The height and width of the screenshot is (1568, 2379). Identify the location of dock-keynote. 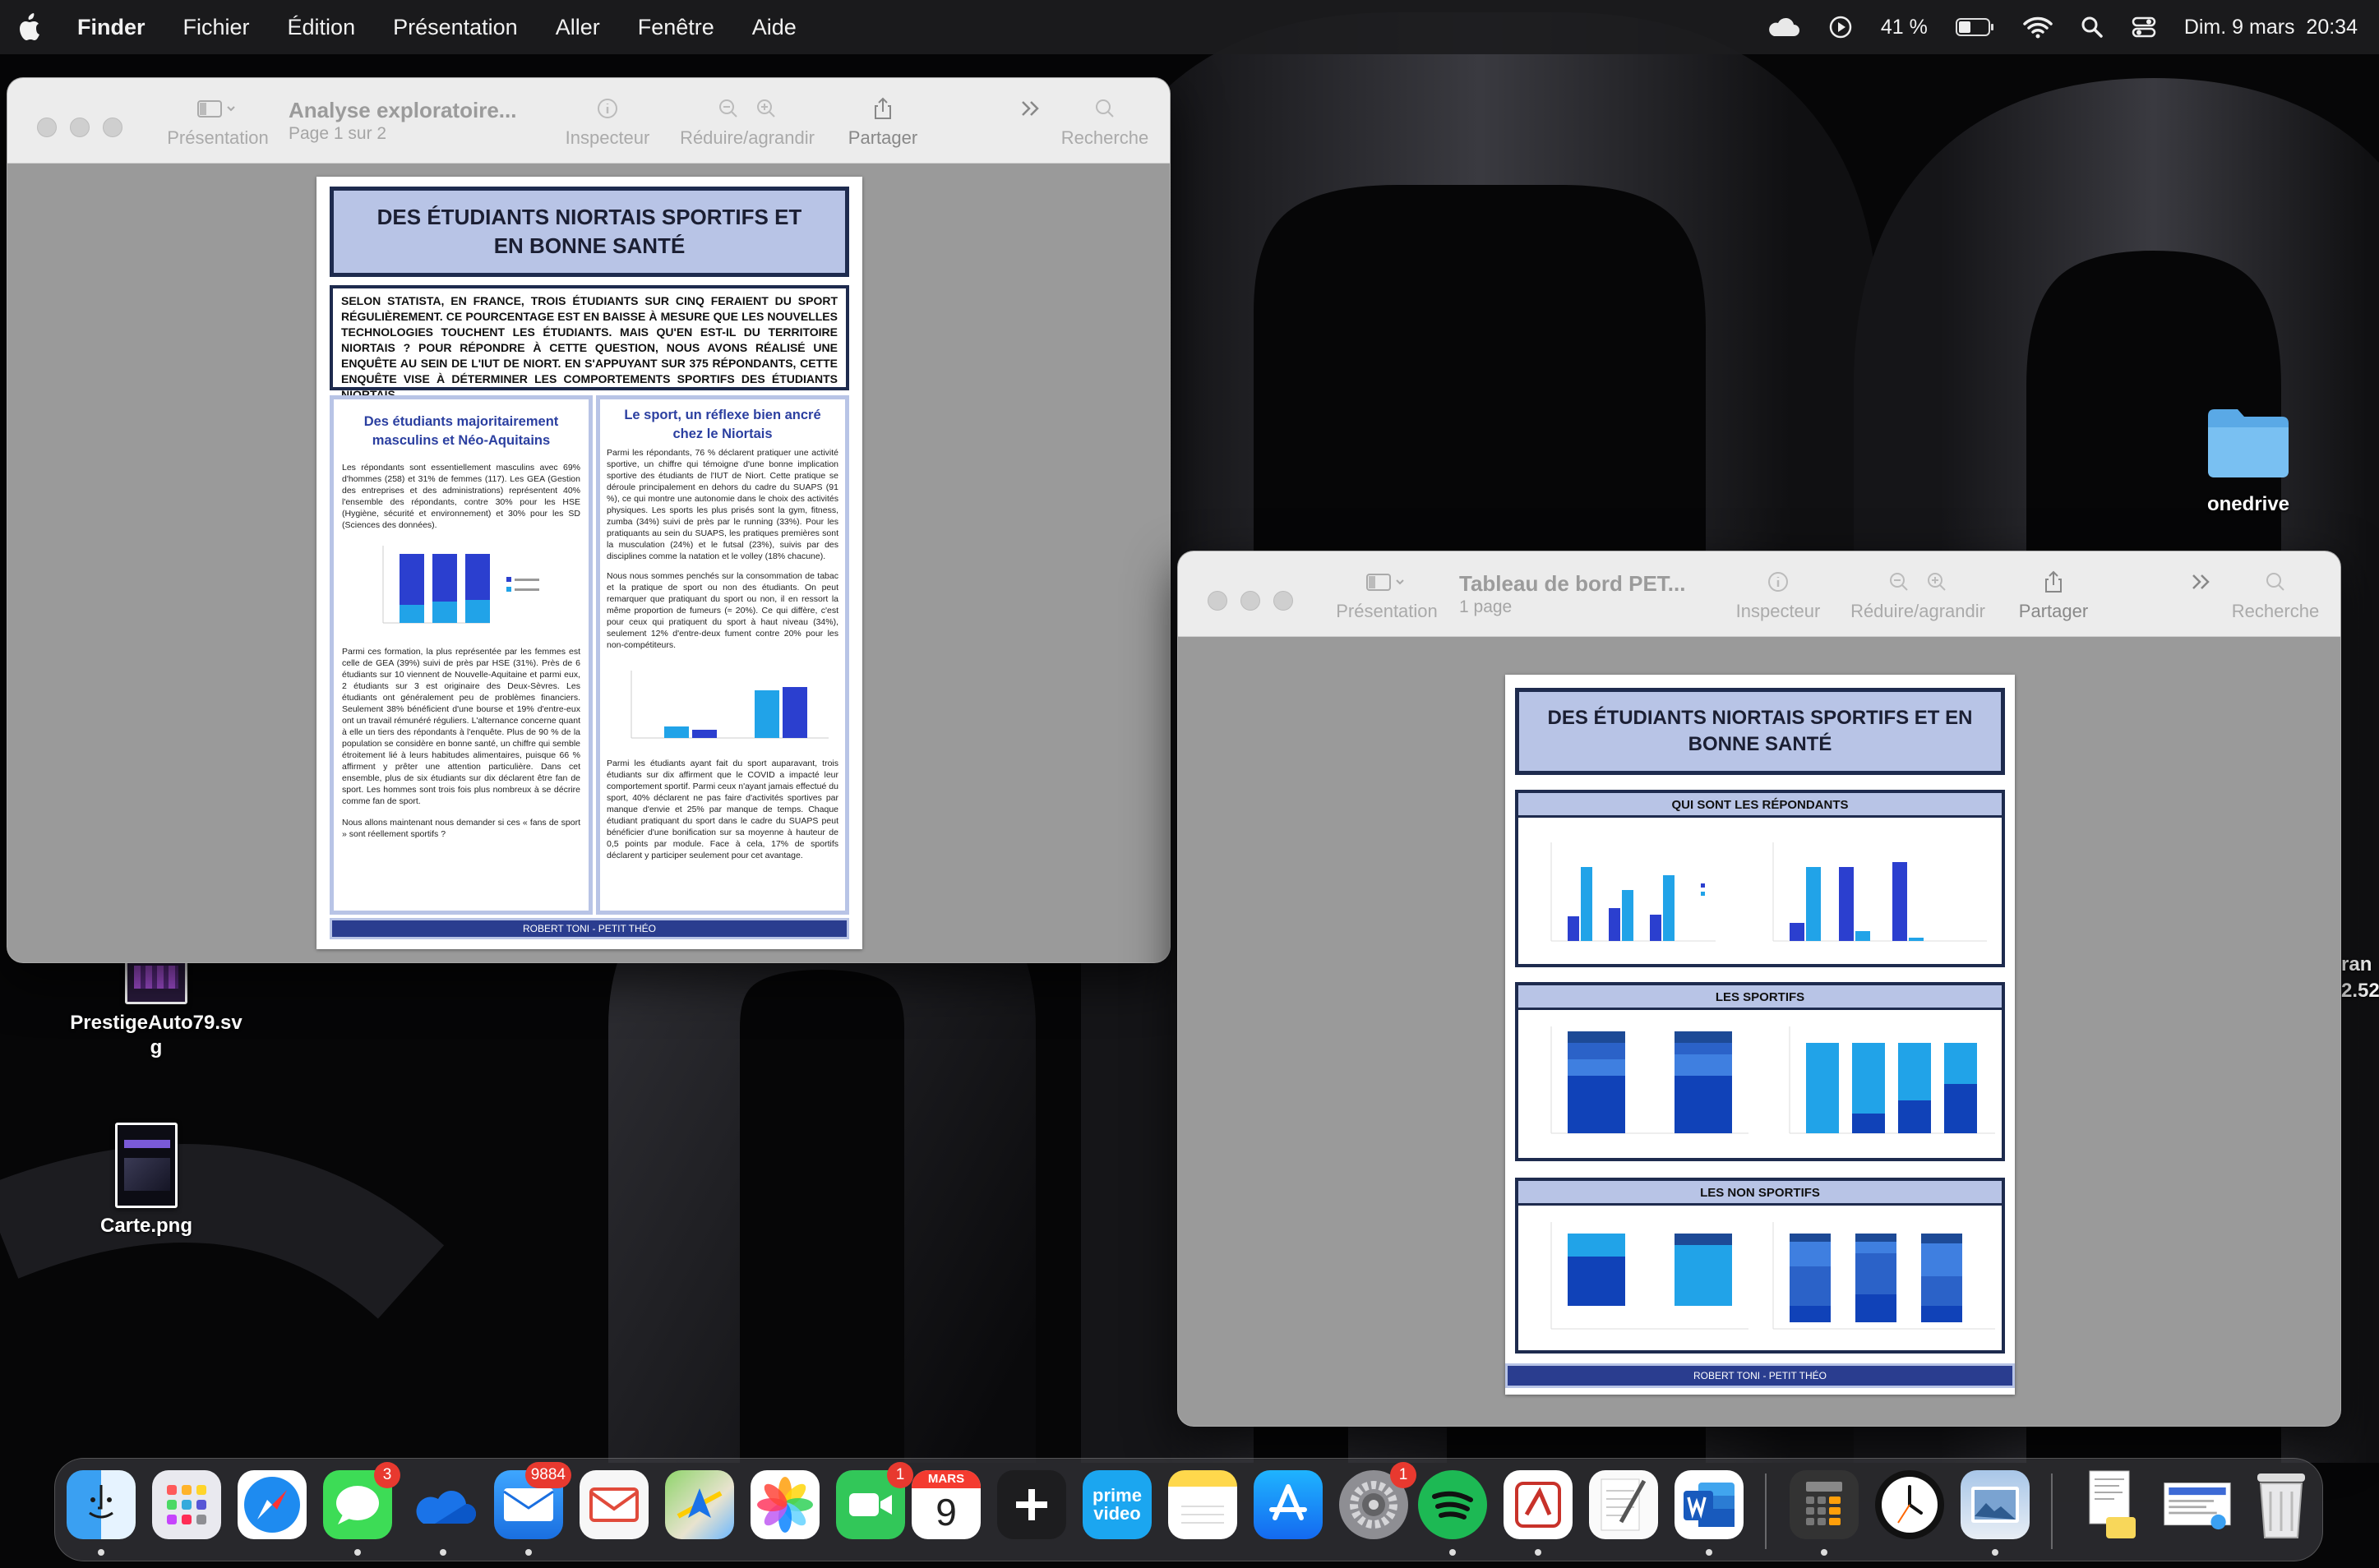
(1538, 1504).